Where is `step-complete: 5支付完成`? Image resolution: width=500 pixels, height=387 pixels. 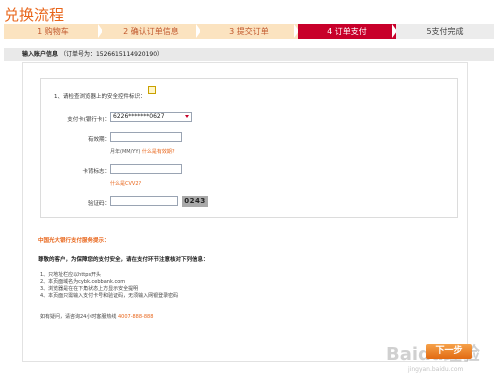
step-complete: 5支付完成 is located at coordinates (445, 31).